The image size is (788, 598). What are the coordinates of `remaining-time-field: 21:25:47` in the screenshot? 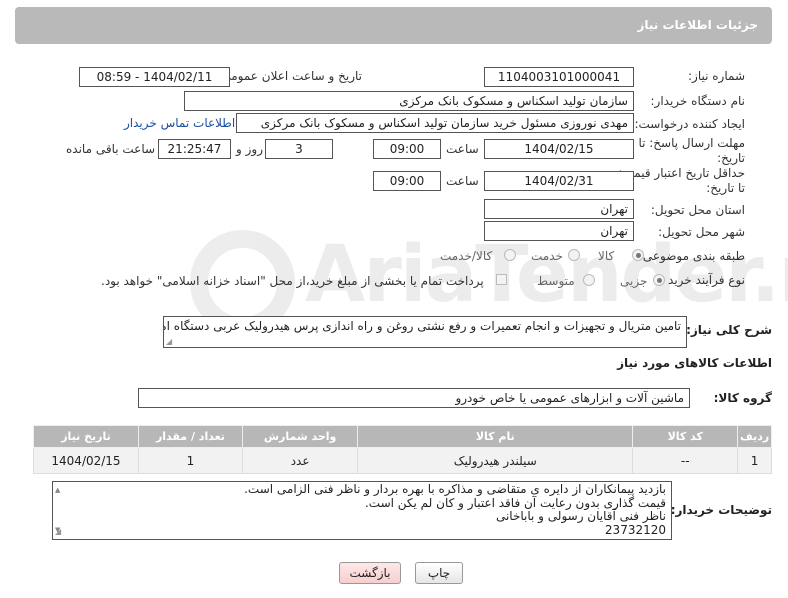 It's located at (194, 149).